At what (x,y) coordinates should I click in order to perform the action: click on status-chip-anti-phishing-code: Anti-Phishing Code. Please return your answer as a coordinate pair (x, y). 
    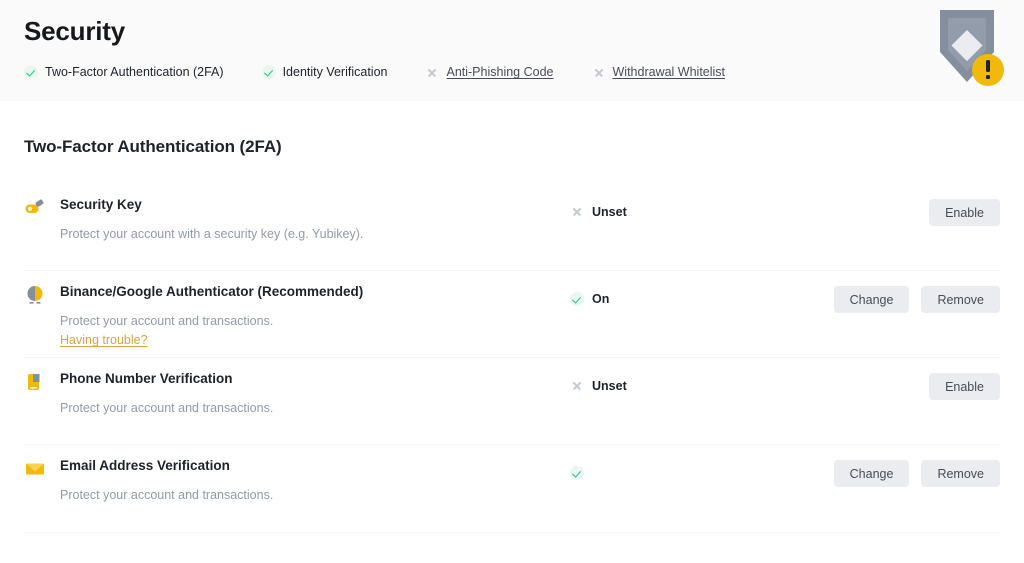
    Looking at the image, I should click on (489, 72).